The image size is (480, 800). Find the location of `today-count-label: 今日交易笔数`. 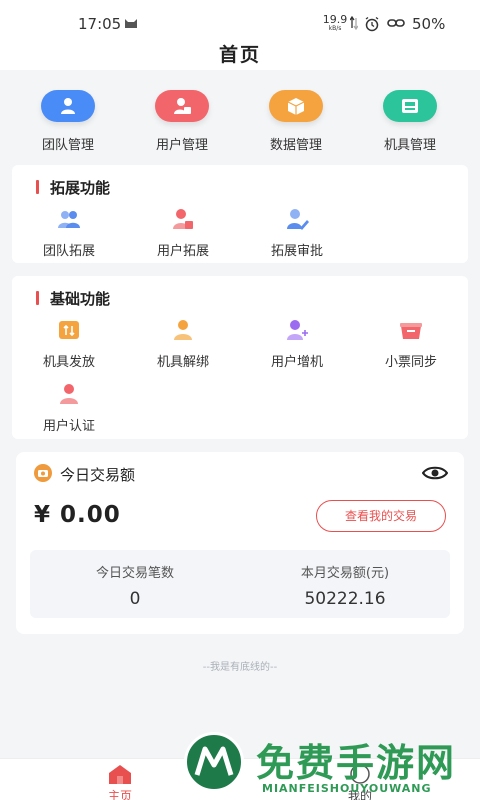

today-count-label: 今日交易笔数 is located at coordinates (134, 573).